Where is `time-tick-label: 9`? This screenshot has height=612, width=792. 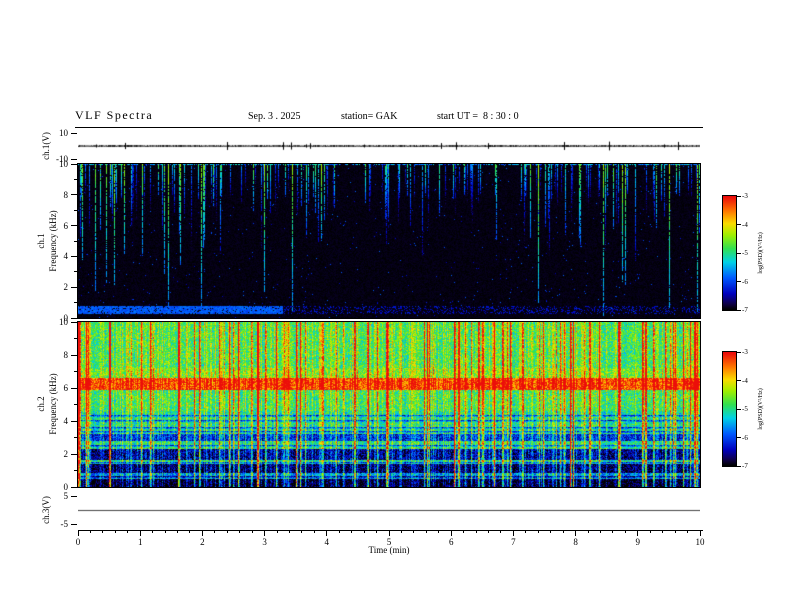
time-tick-label: 9 is located at coordinates (638, 542).